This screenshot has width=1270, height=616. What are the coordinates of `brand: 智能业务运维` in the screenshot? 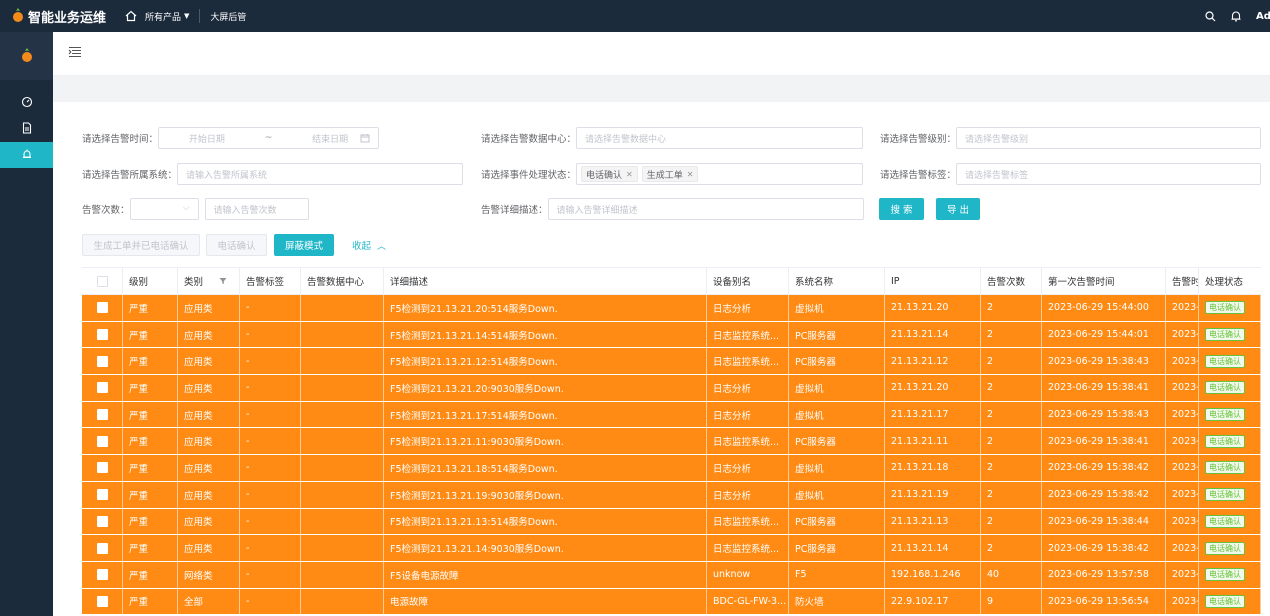 It's located at (57, 16).